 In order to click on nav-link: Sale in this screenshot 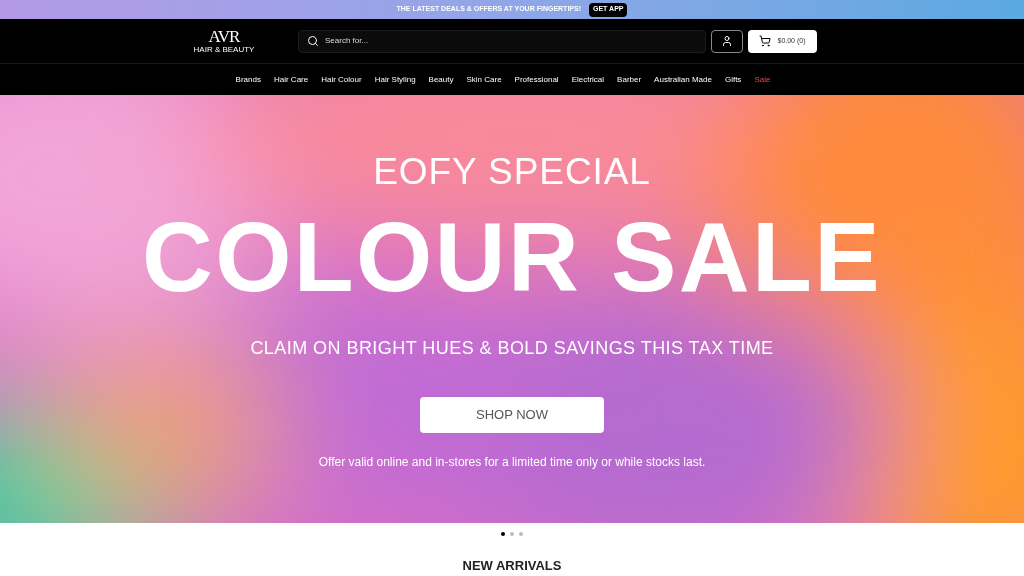, I will do `click(762, 79)`.